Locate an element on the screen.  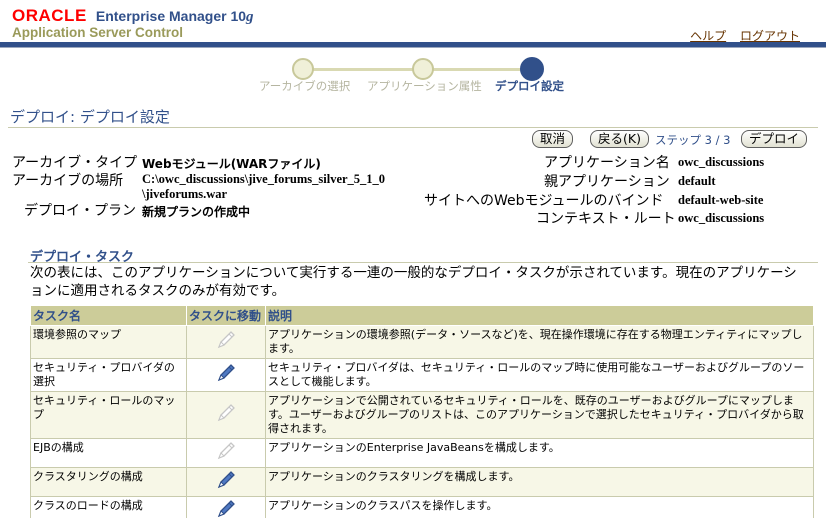
header-bar is located at coordinates (413, 45).